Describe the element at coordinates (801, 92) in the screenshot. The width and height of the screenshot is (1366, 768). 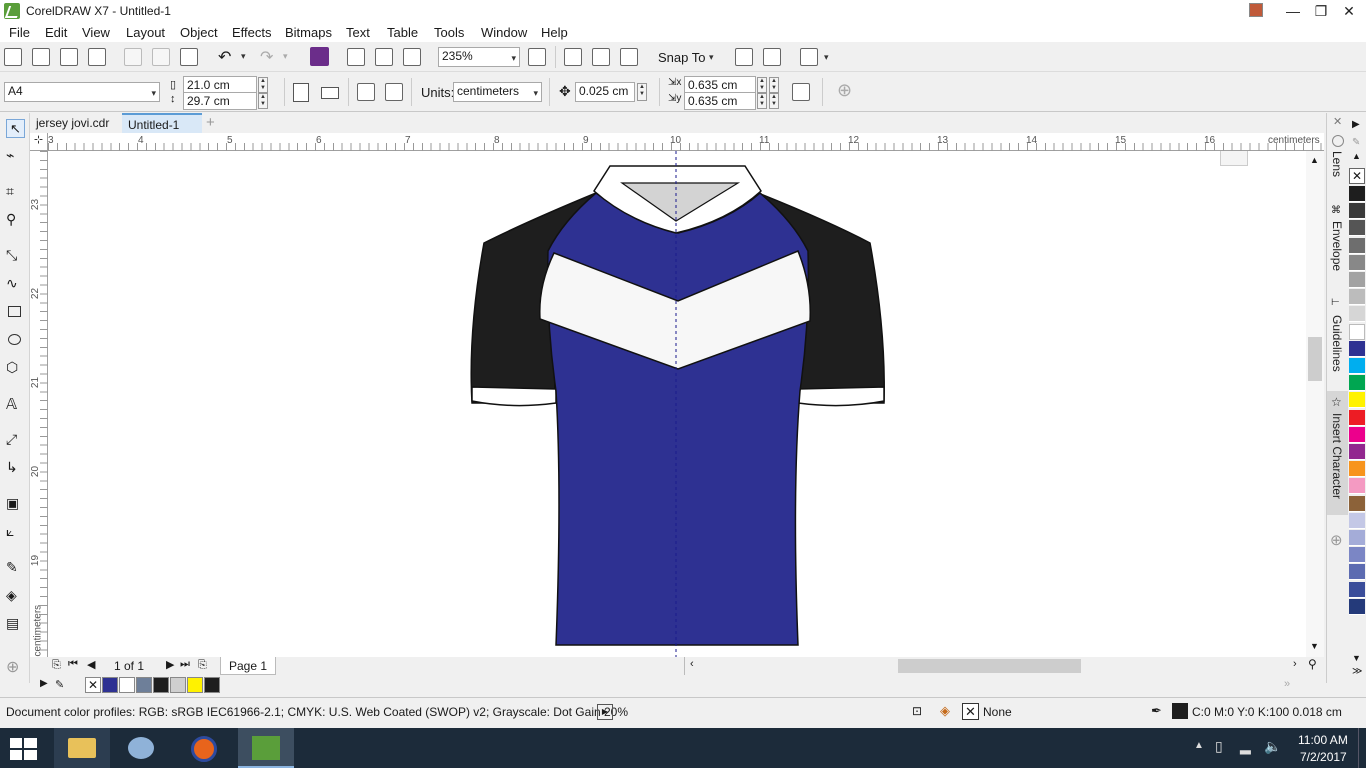
I see `treat-as-filled-icon` at that location.